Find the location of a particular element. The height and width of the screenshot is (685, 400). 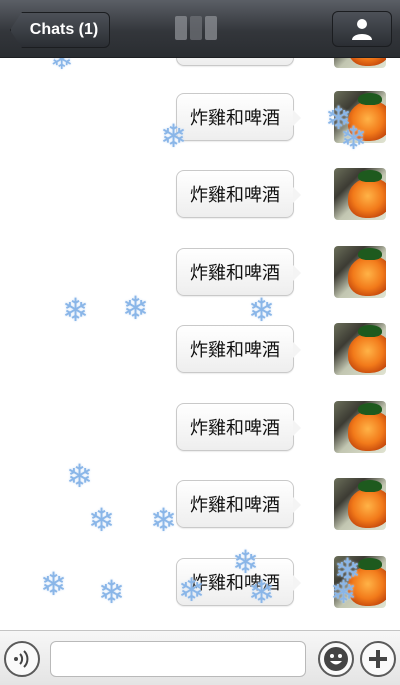

chat-title-obscured is located at coordinates (196, 28).